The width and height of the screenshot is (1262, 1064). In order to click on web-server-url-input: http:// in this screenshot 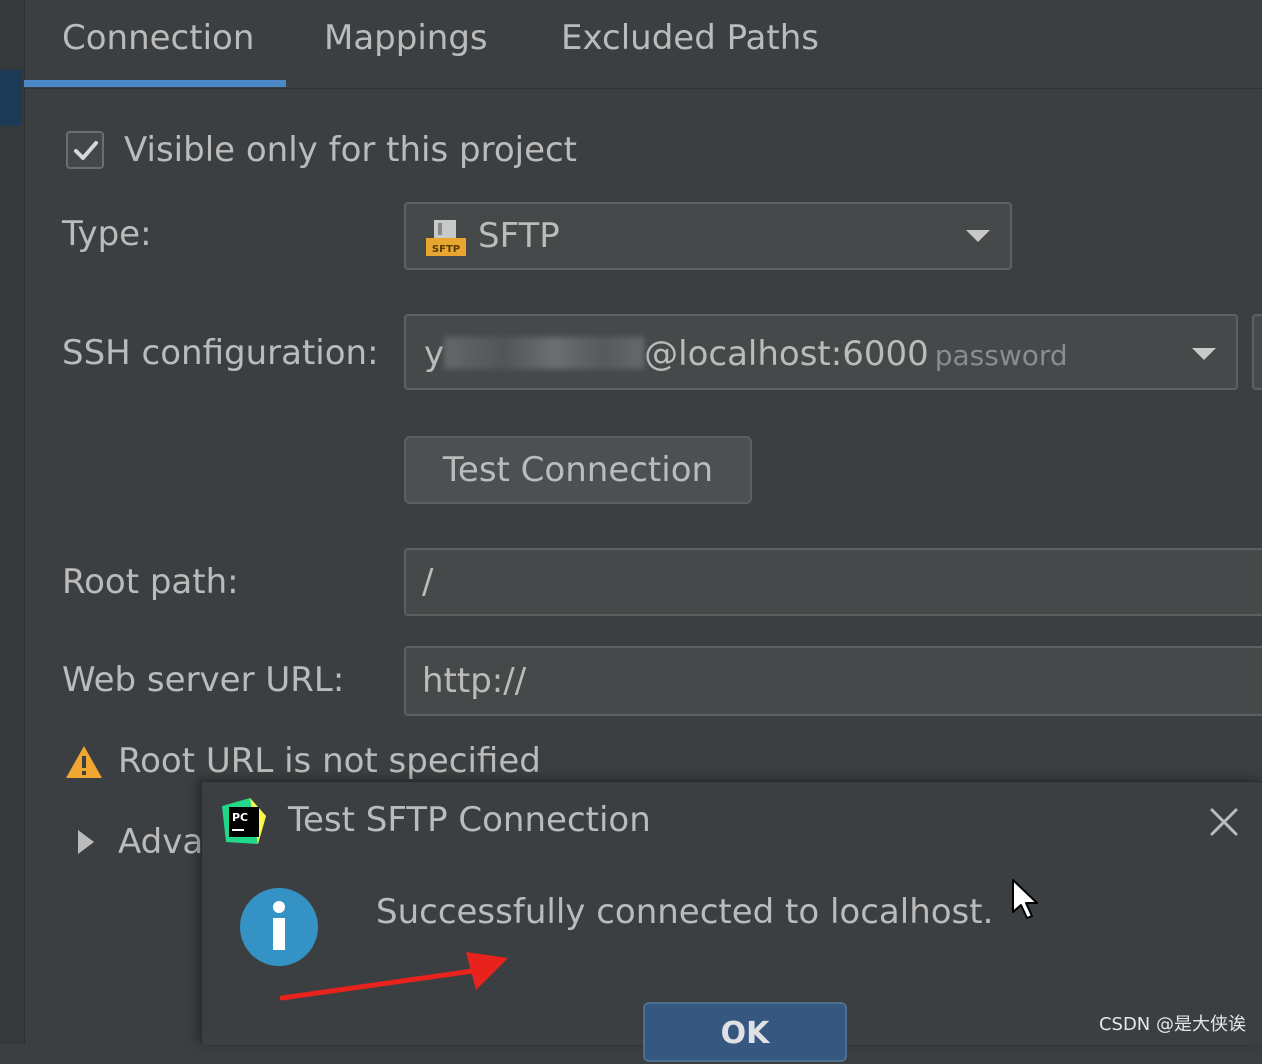, I will do `click(833, 681)`.